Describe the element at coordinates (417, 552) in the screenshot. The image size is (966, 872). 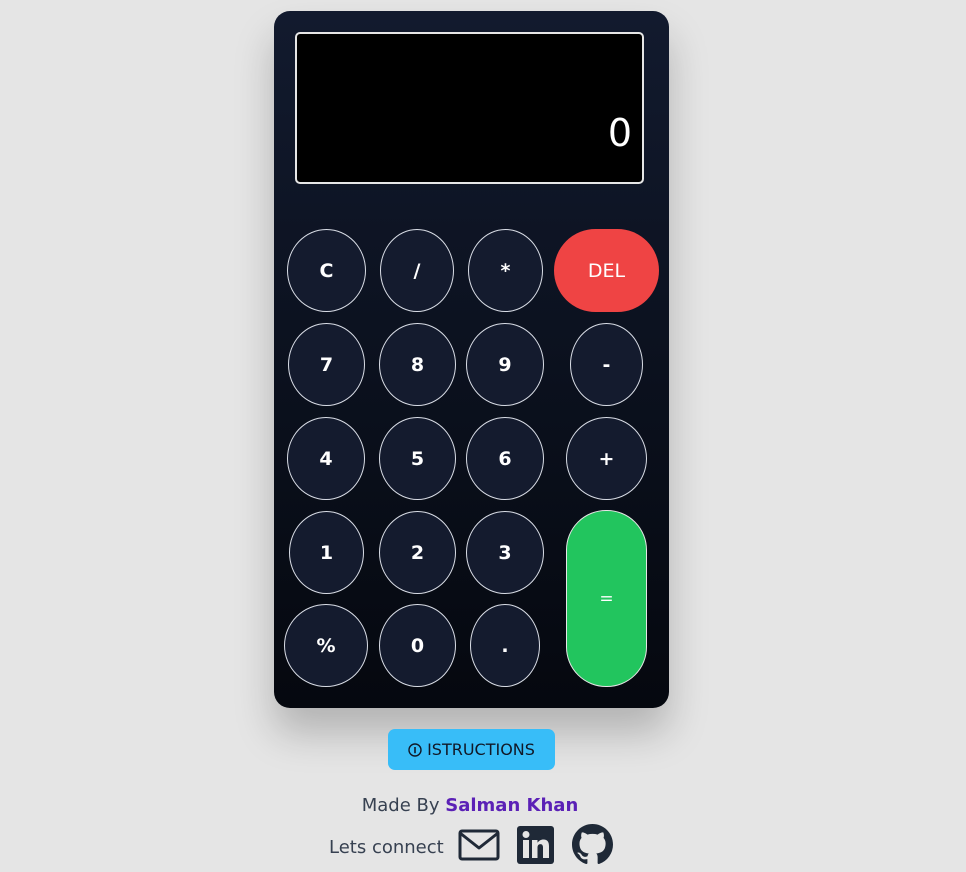
I see `two-button: 2` at that location.